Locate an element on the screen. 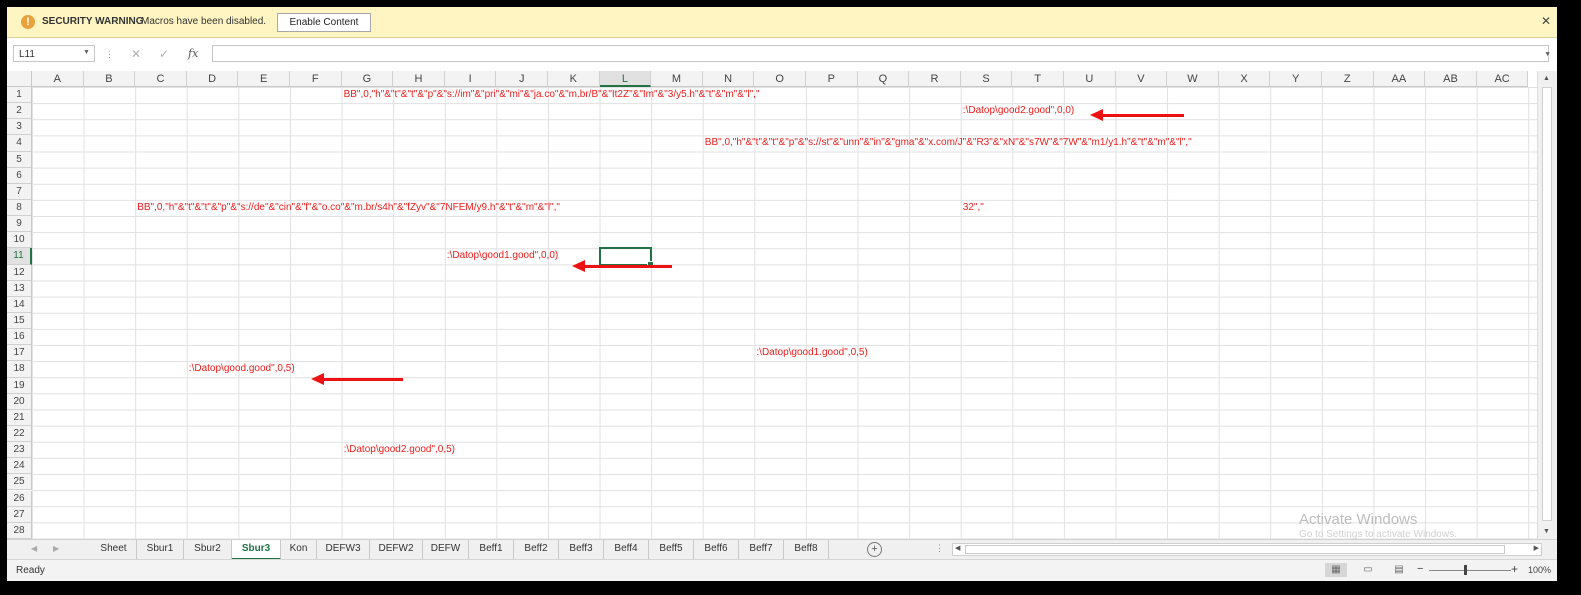 This screenshot has height=595, width=1581. row-header-16: 16 is located at coordinates (19, 337).